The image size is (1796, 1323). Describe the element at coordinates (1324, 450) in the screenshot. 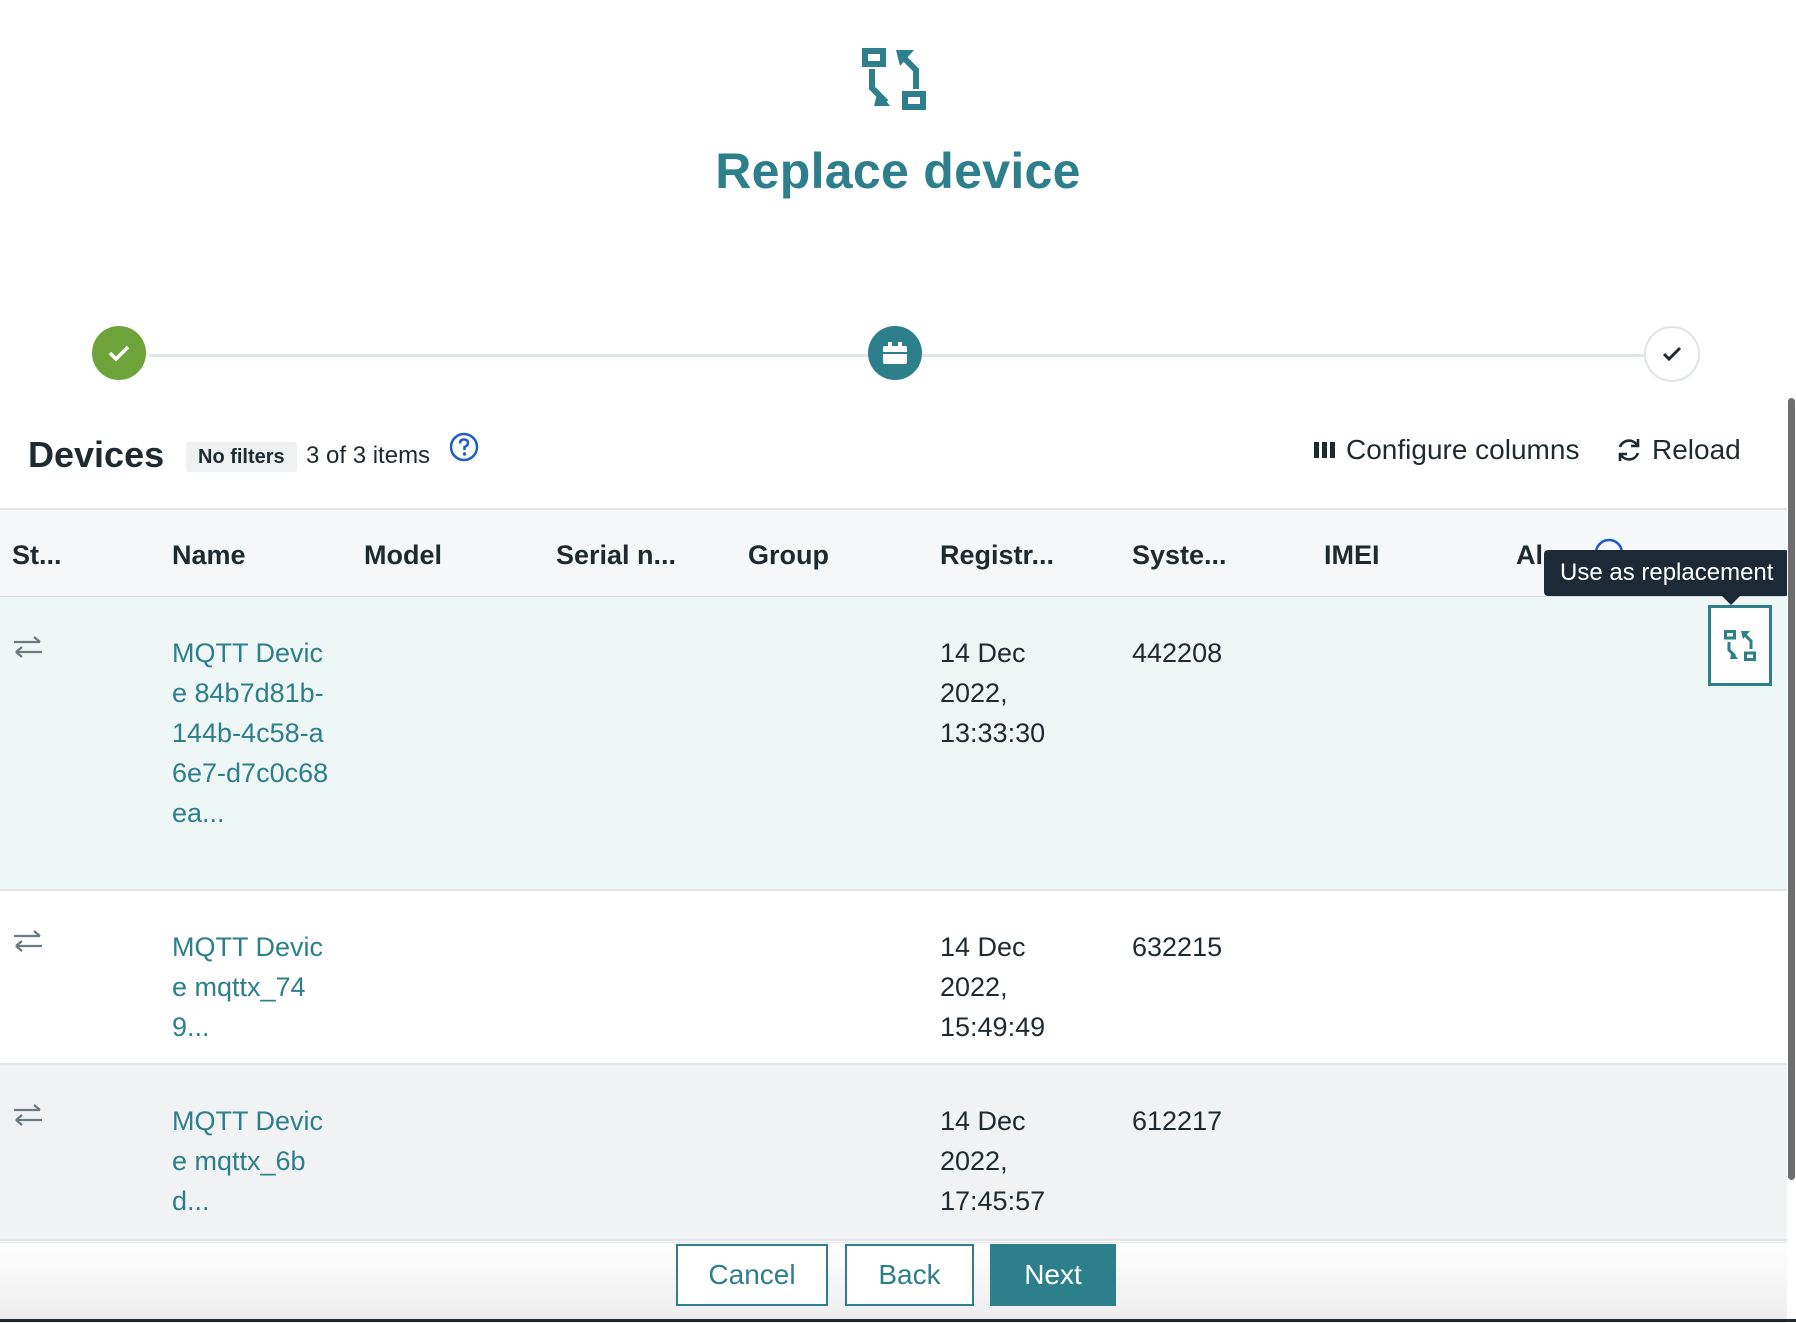

I see `columns-icon` at that location.